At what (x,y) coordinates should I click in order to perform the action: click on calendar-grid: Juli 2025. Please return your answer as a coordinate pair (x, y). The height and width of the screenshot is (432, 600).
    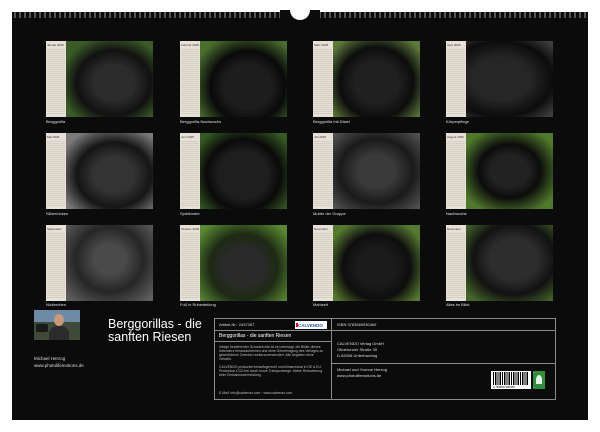
    Looking at the image, I should click on (323, 171).